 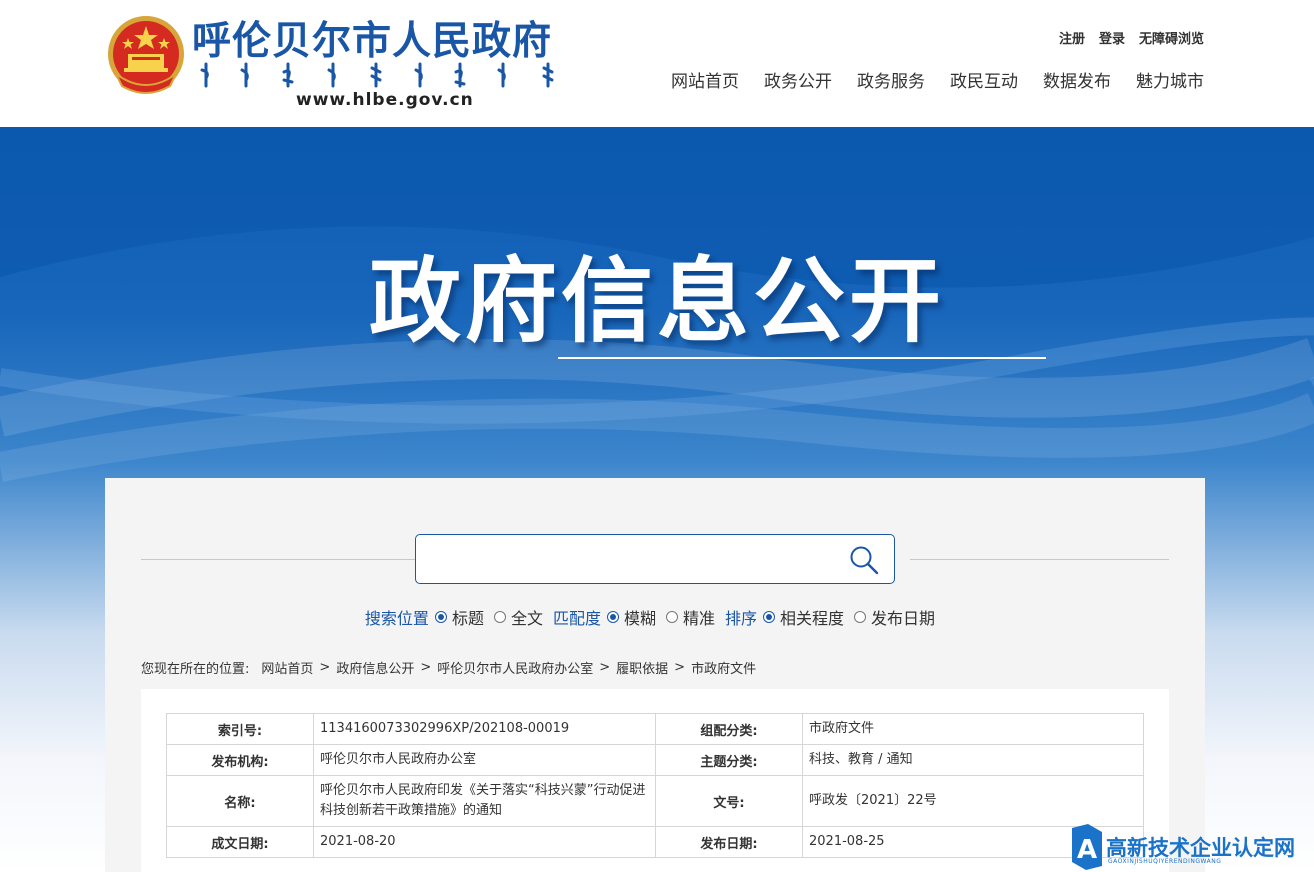 What do you see at coordinates (1131, 37) in the screenshot?
I see `top-links: 注册 登录 无障碍浏览` at bounding box center [1131, 37].